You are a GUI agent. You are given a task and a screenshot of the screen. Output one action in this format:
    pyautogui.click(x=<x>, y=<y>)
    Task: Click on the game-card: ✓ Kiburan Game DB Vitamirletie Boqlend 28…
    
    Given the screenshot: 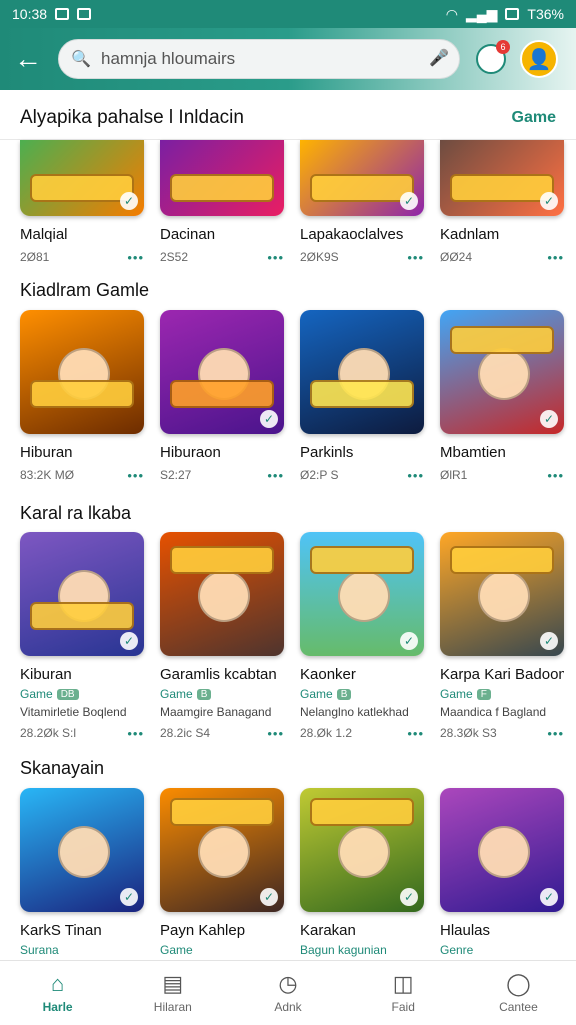 What is the action you would take?
    pyautogui.click(x=82, y=636)
    